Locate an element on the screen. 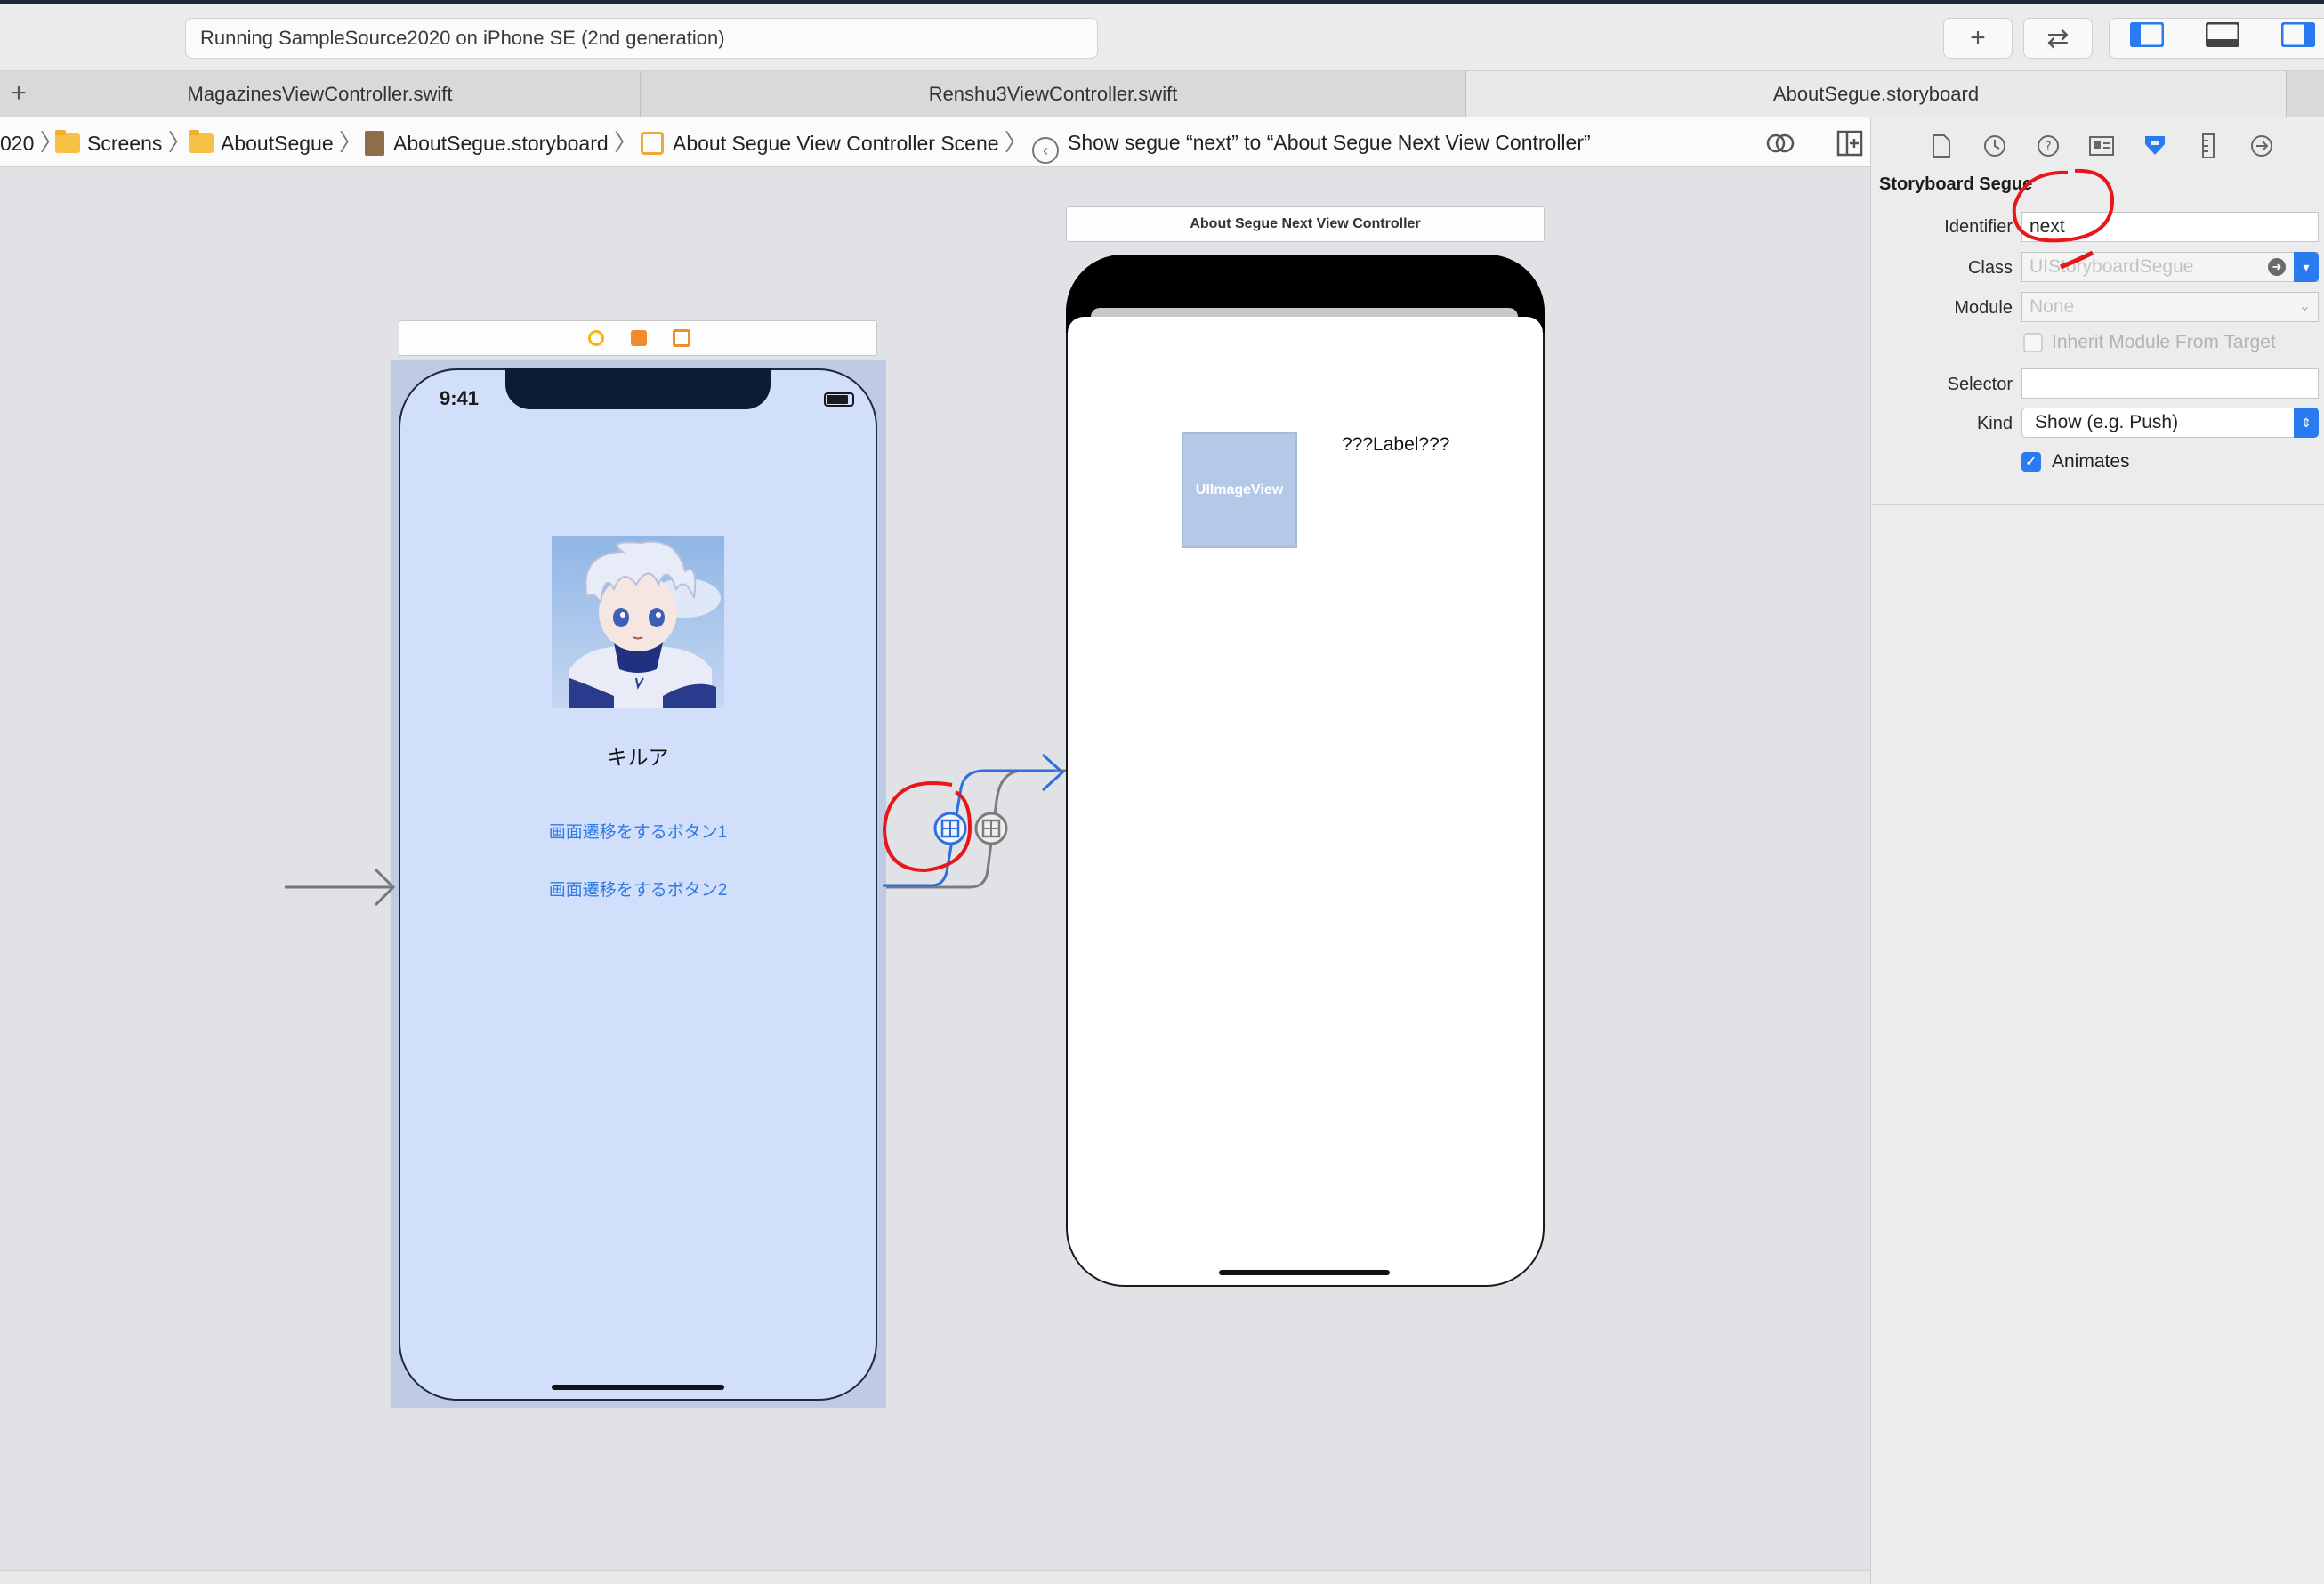 The height and width of the screenshot is (1584, 2324). swap-arrows-icon: ⇄ is located at coordinates (2058, 38).